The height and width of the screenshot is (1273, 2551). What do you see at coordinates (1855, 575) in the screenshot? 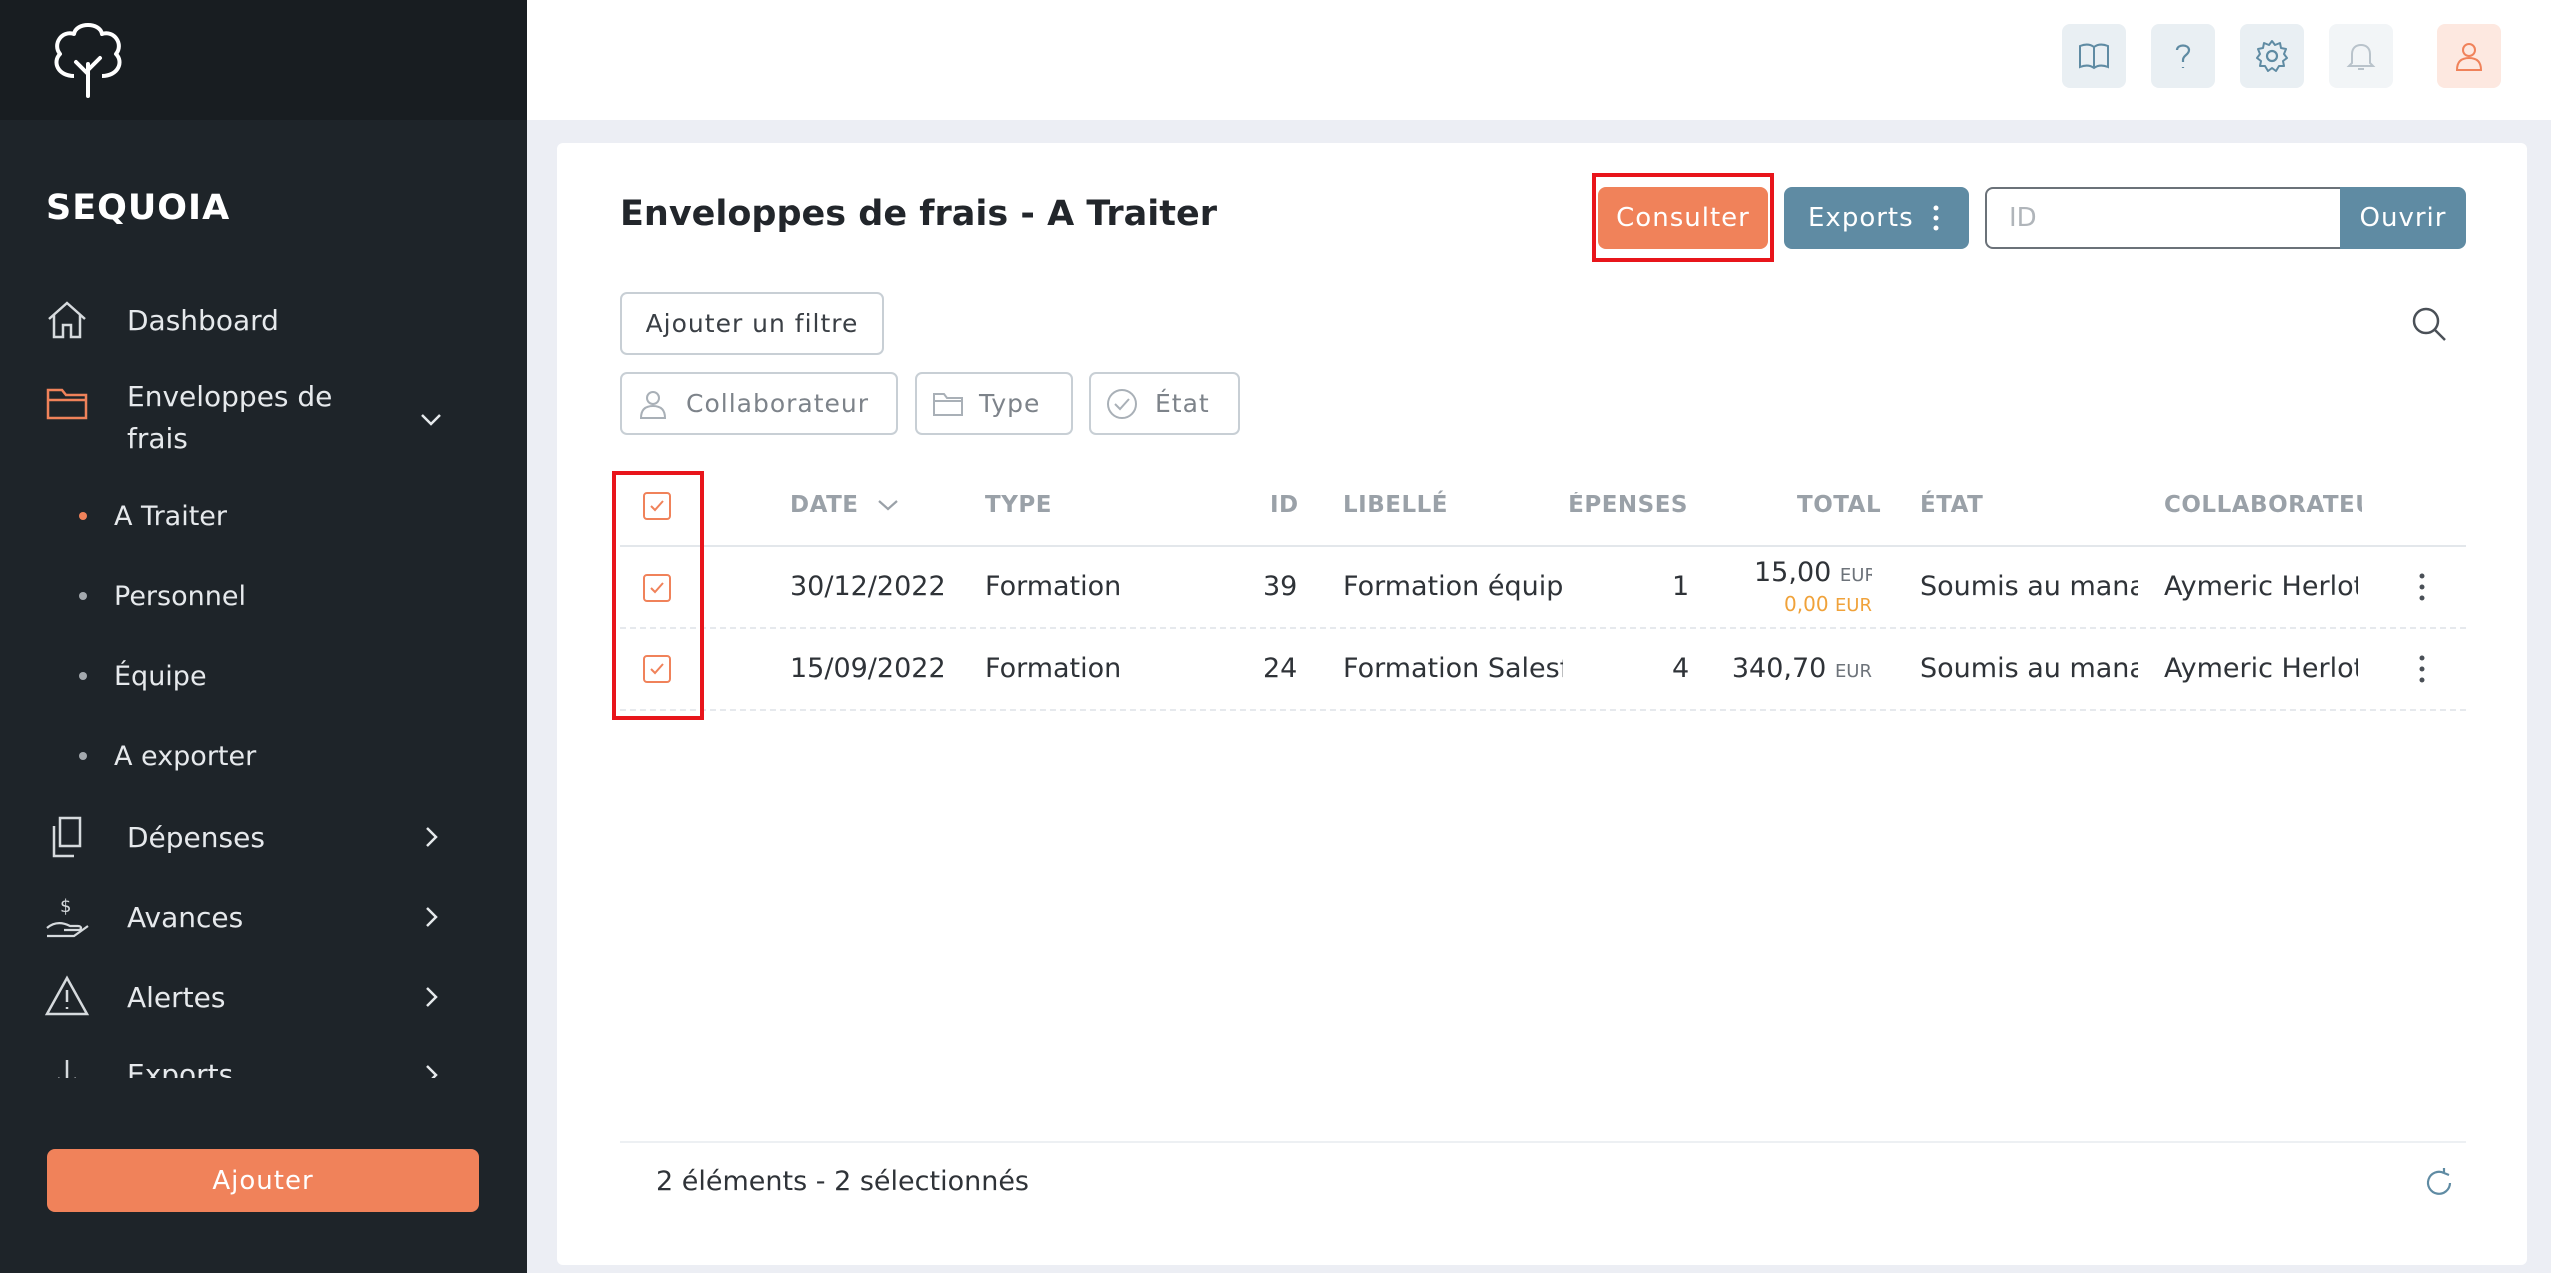
I see `total-currency: EUR` at bounding box center [1855, 575].